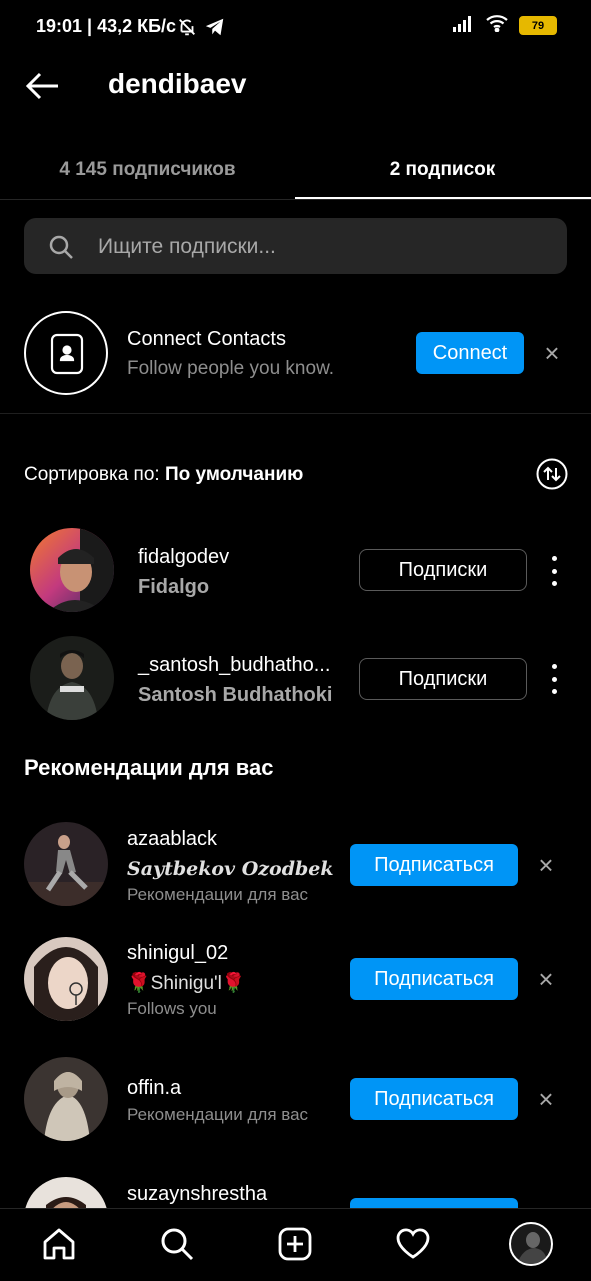 Image resolution: width=591 pixels, height=1281 pixels. Describe the element at coordinates (59, 1244) in the screenshot. I see `home-icon` at that location.